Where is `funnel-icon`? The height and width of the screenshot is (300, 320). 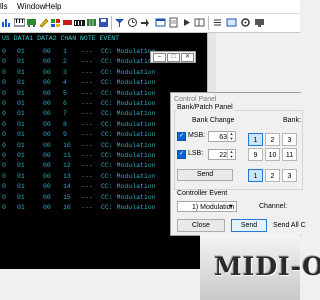 funnel-icon is located at coordinates (119, 22).